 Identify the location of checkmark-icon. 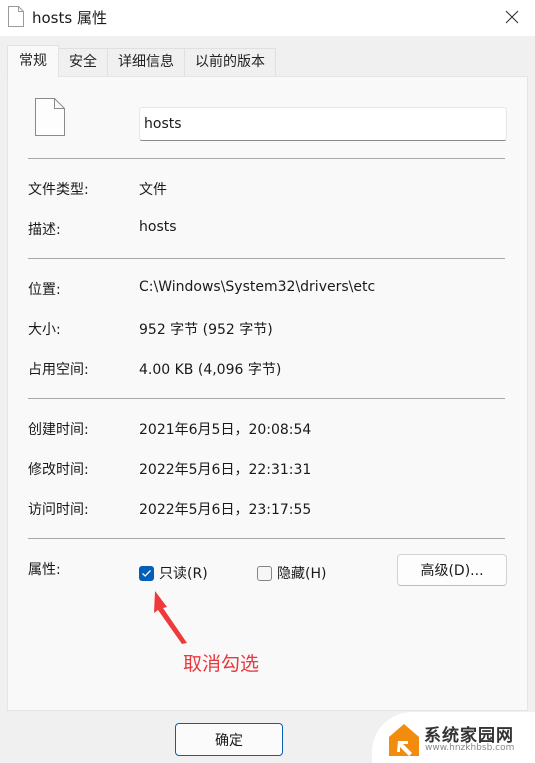
(146, 573).